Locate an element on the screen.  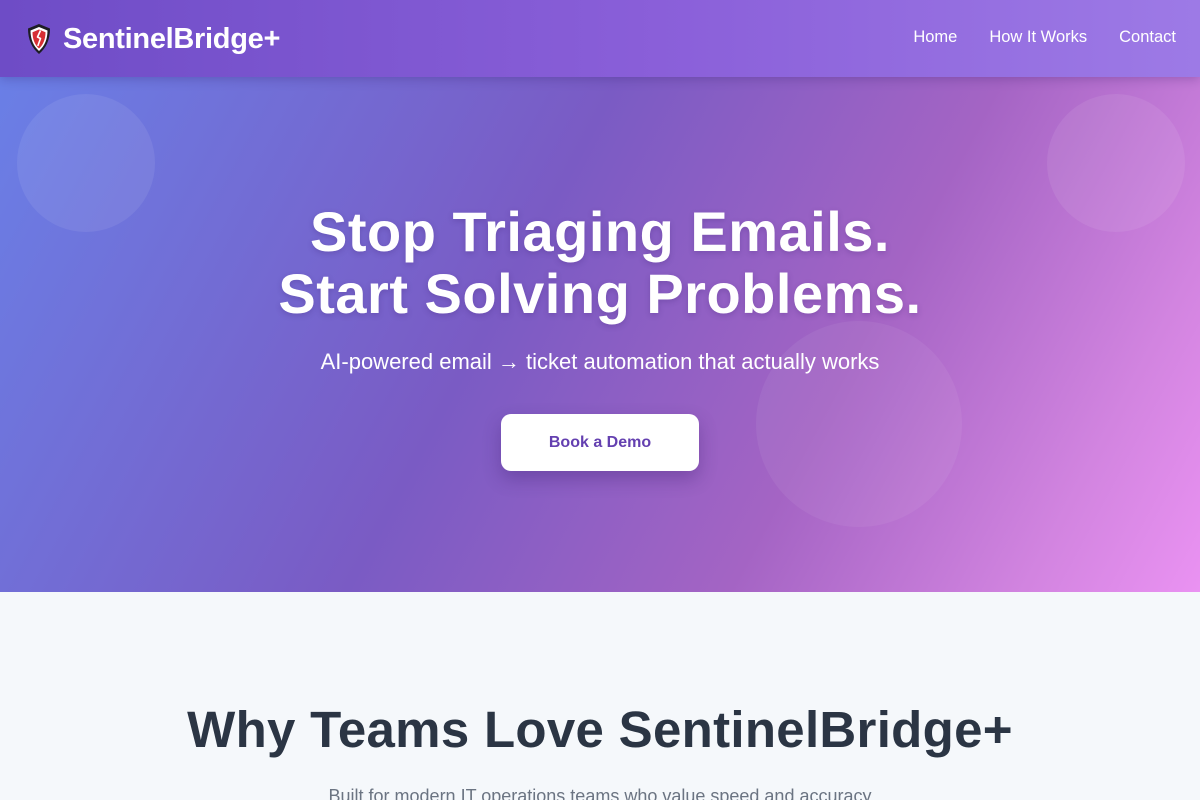
brand-link: SentinelBridge+ is located at coordinates (153, 39).